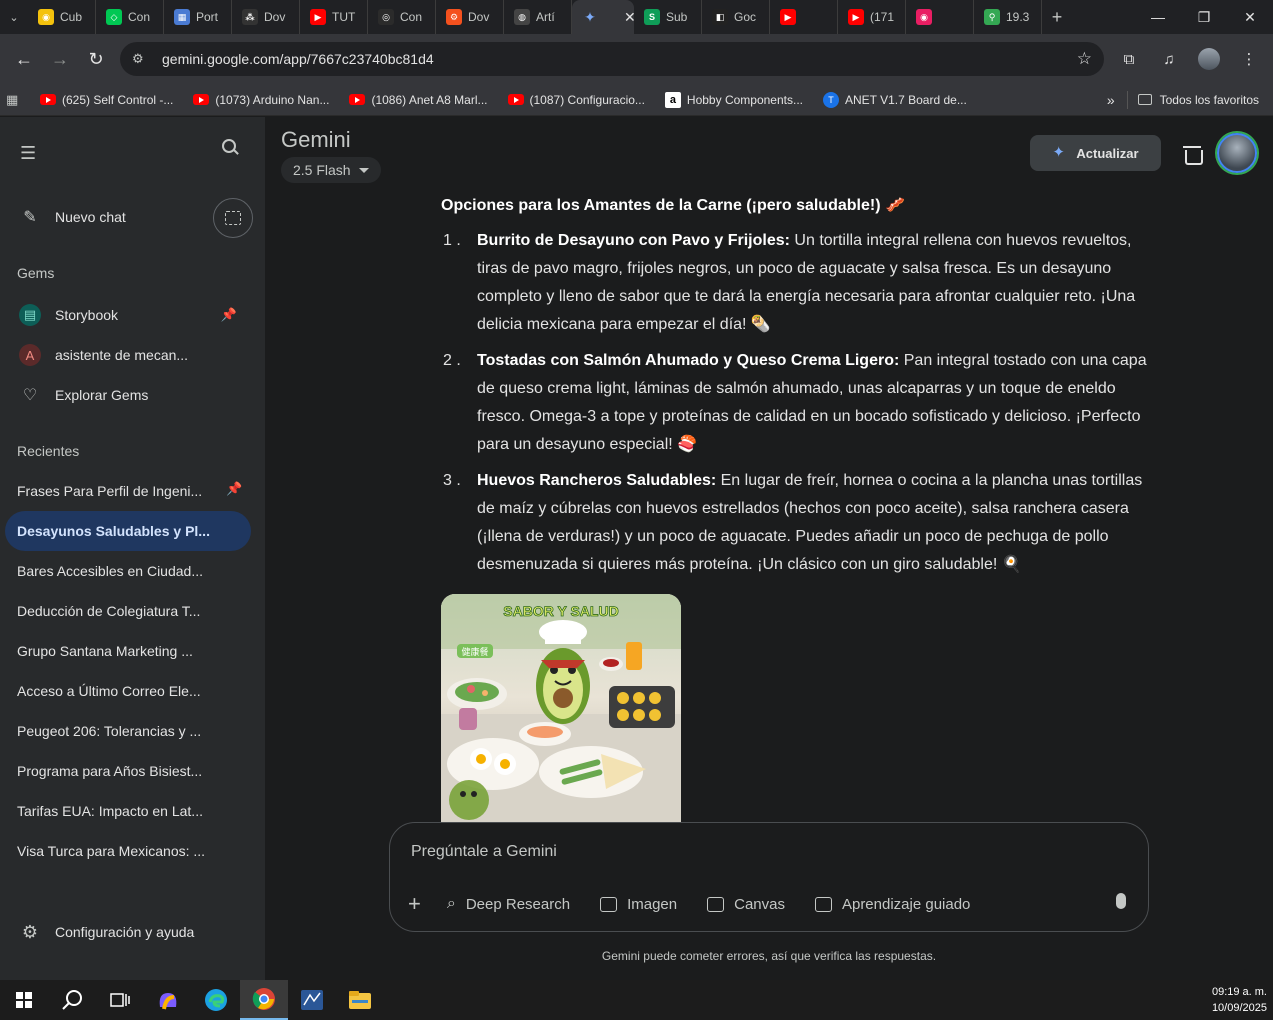  I want to click on list-number: 2 ., so click(452, 360).